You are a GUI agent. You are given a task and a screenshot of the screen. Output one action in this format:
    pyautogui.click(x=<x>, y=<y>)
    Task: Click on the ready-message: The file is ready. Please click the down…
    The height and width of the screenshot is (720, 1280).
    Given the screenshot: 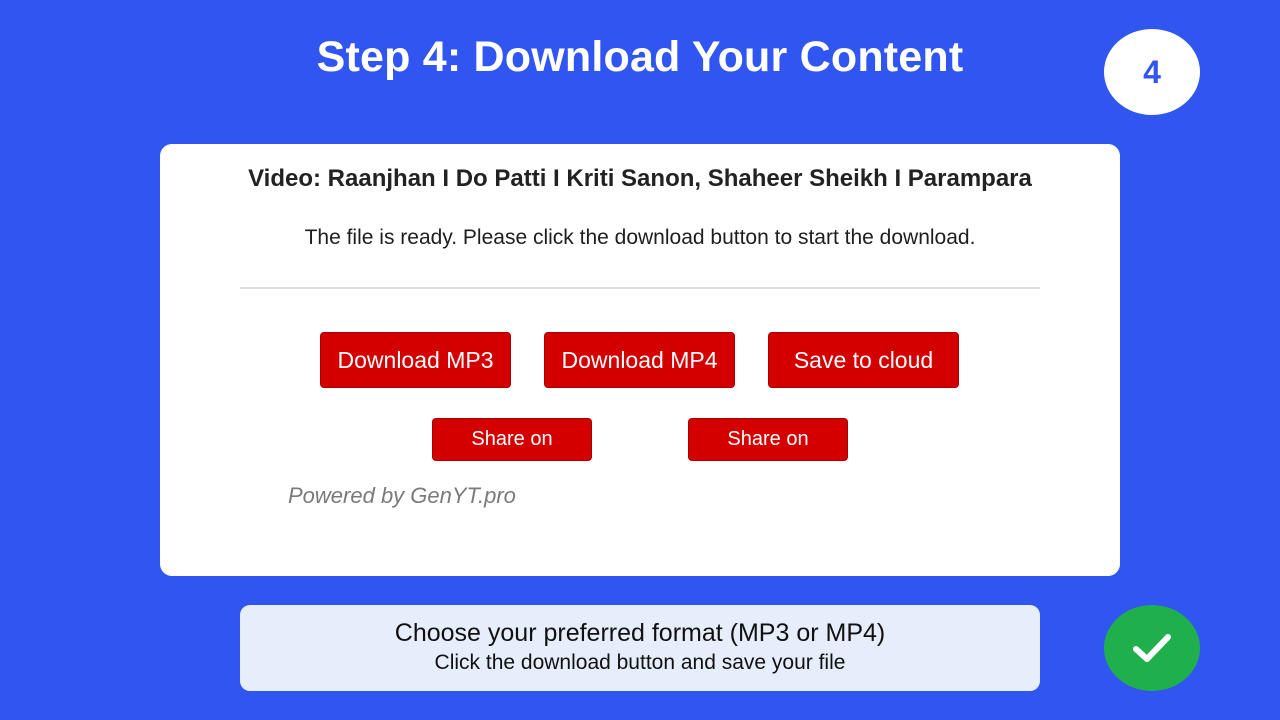 What is the action you would take?
    pyautogui.click(x=640, y=237)
    